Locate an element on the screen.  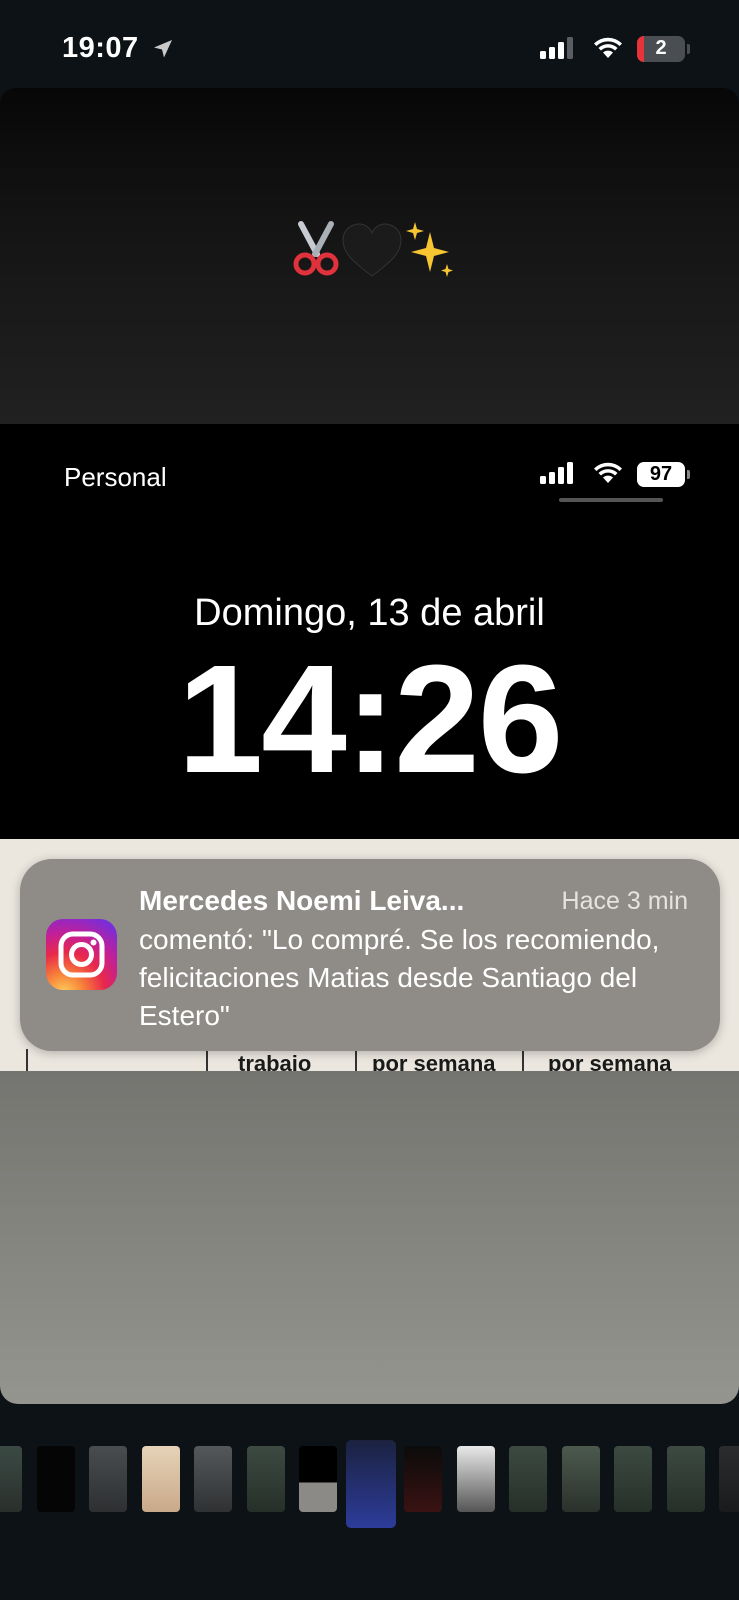
notification-time: Hace 3 min is located at coordinates (624, 901).